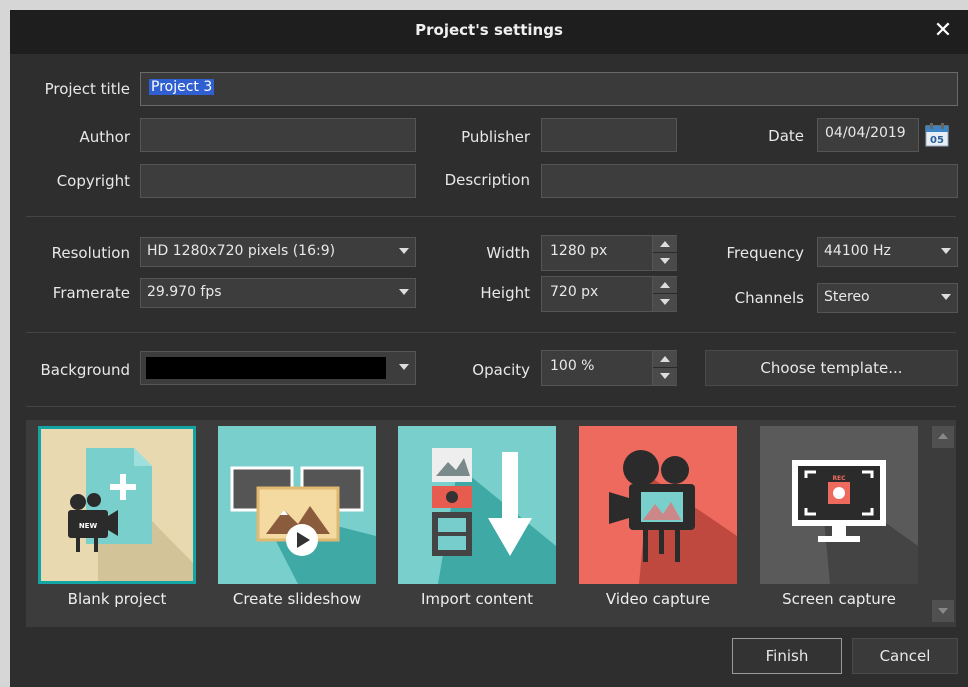  I want to click on height-increment-icon, so click(665, 285).